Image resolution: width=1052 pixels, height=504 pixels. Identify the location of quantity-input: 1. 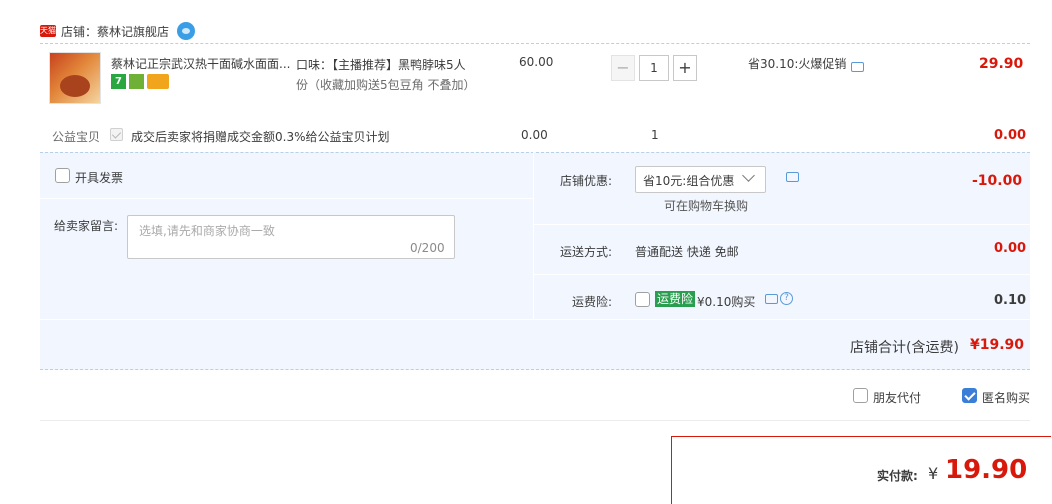
(654, 68).